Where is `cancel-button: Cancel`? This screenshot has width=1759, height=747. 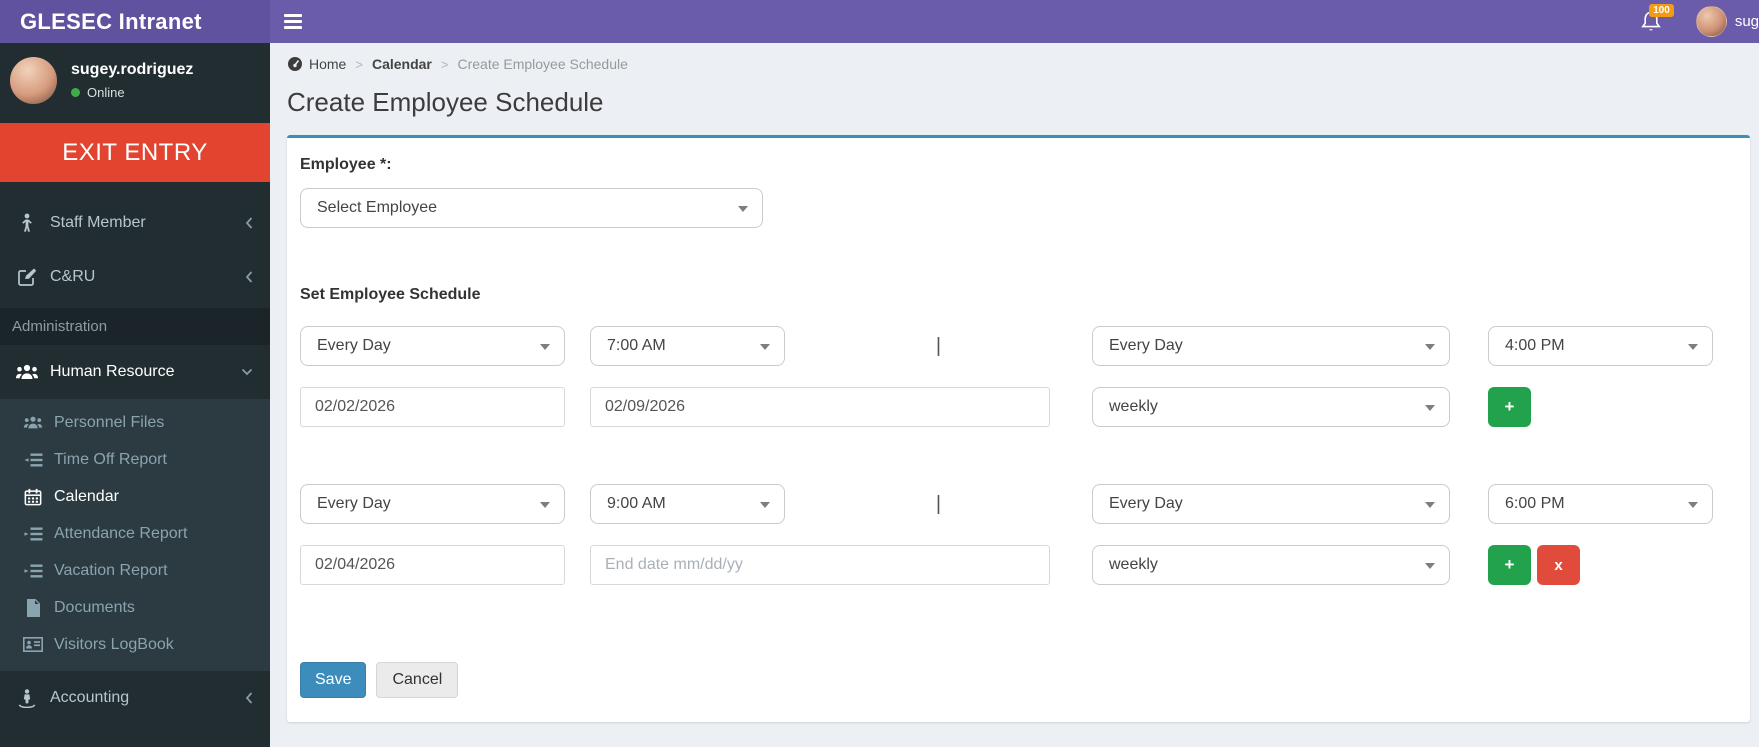 cancel-button: Cancel is located at coordinates (417, 680).